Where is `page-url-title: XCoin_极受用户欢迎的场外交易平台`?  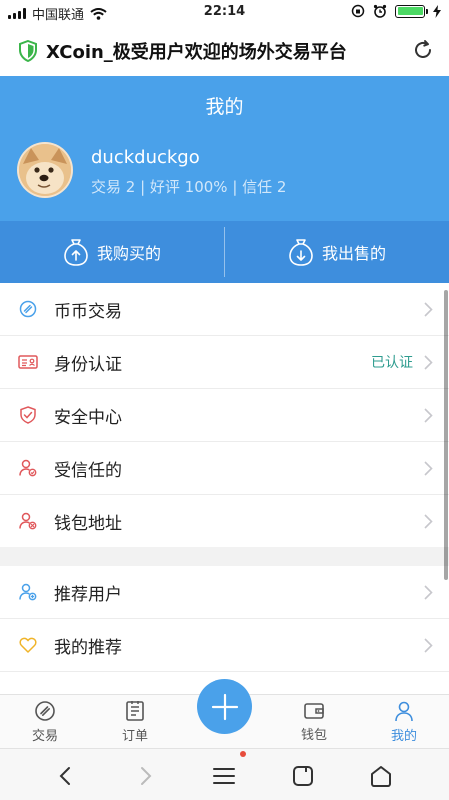 page-url-title: XCoin_极受用户欢迎的场外交易平台 is located at coordinates (196, 52).